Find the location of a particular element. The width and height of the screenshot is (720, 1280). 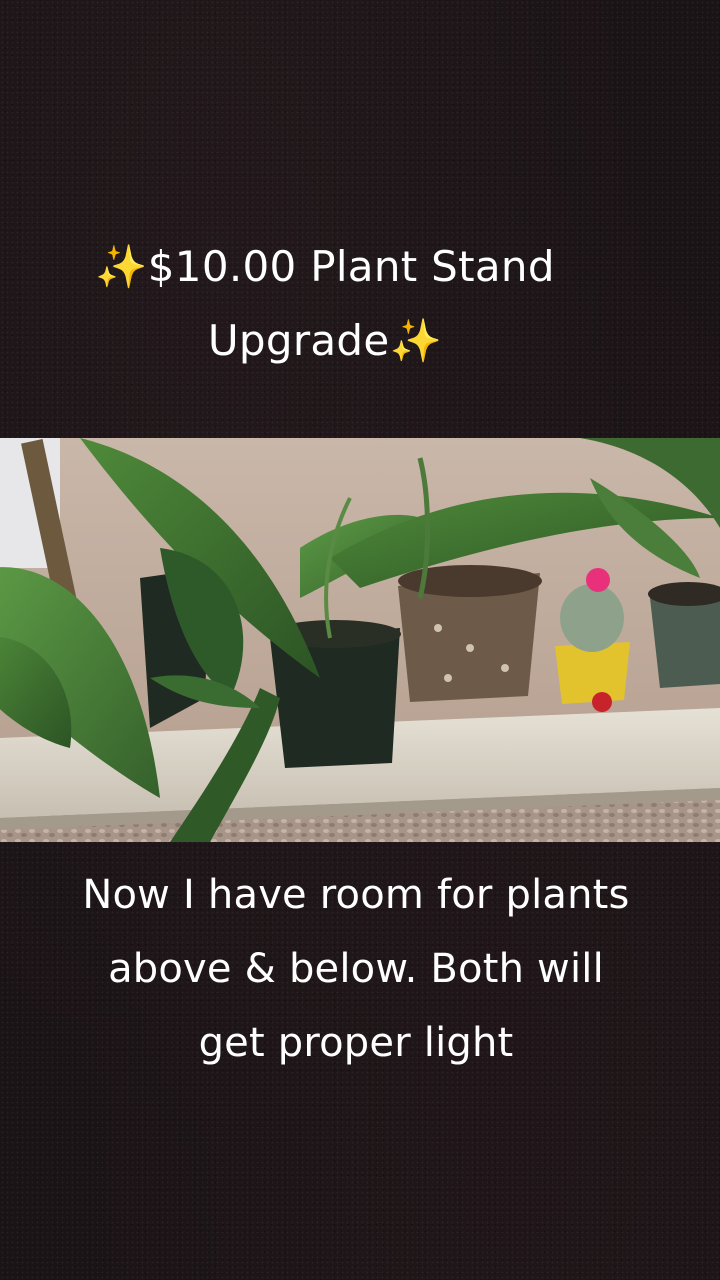

title-line-1: ✨$10.00 Plant Stand is located at coordinates (325, 267).